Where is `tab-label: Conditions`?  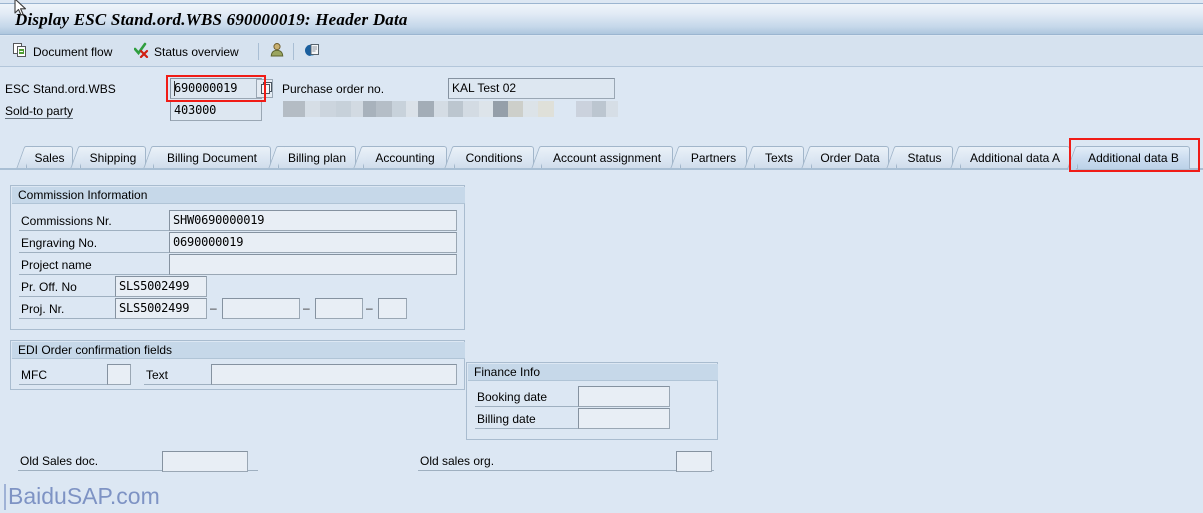 tab-label: Conditions is located at coordinates (494, 158).